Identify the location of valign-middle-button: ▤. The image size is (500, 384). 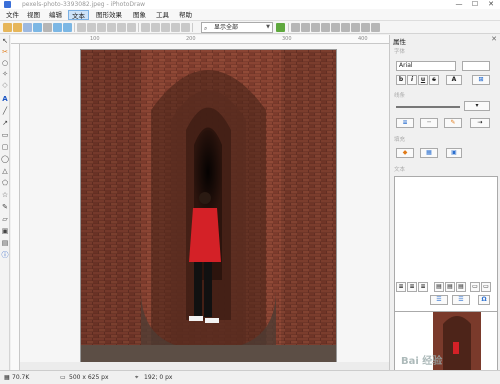
(450, 287).